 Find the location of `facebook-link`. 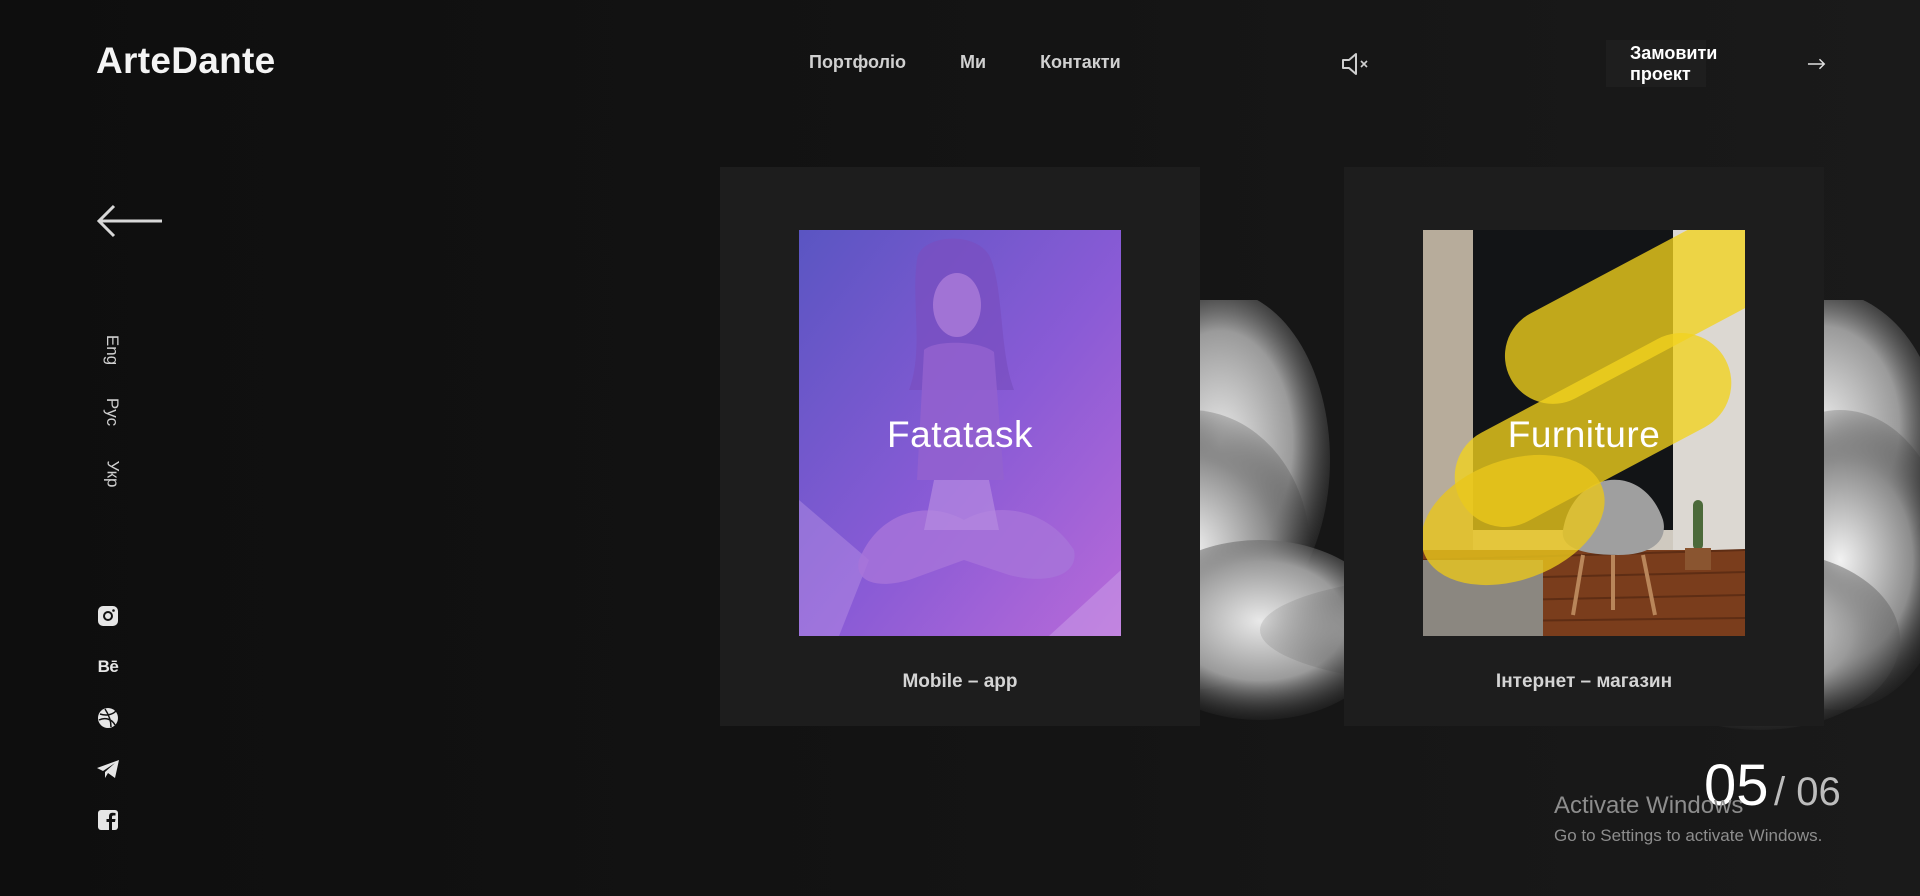

facebook-link is located at coordinates (108, 820).